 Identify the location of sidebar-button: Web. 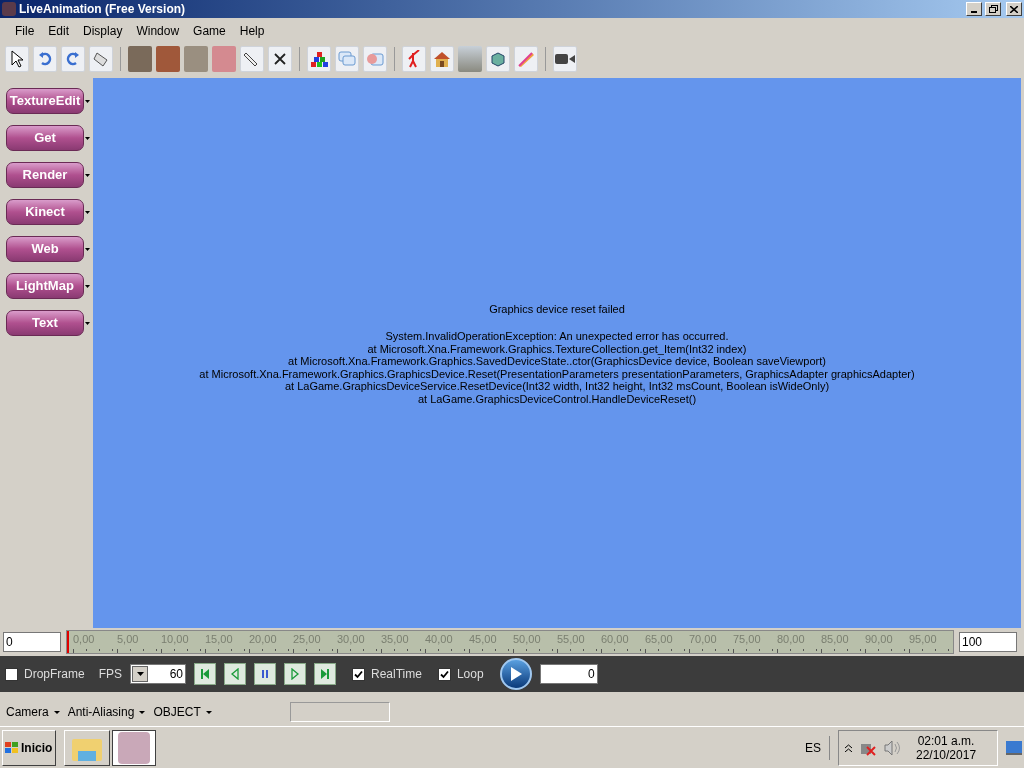
(45, 249).